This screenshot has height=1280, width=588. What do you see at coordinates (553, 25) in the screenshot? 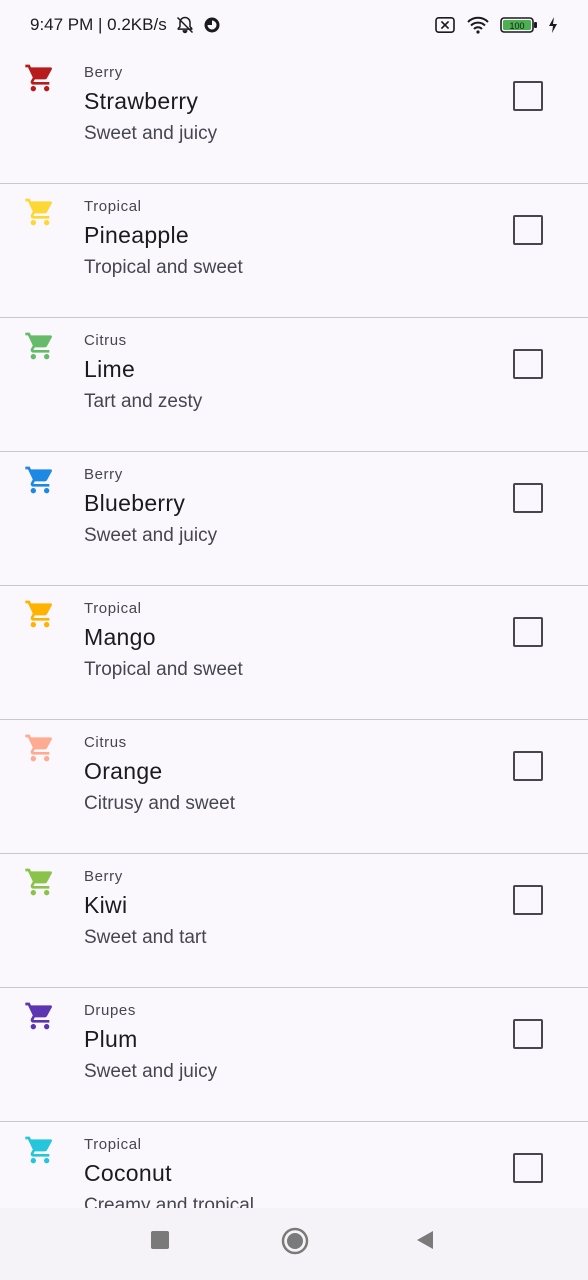
I see `charging-icon` at bounding box center [553, 25].